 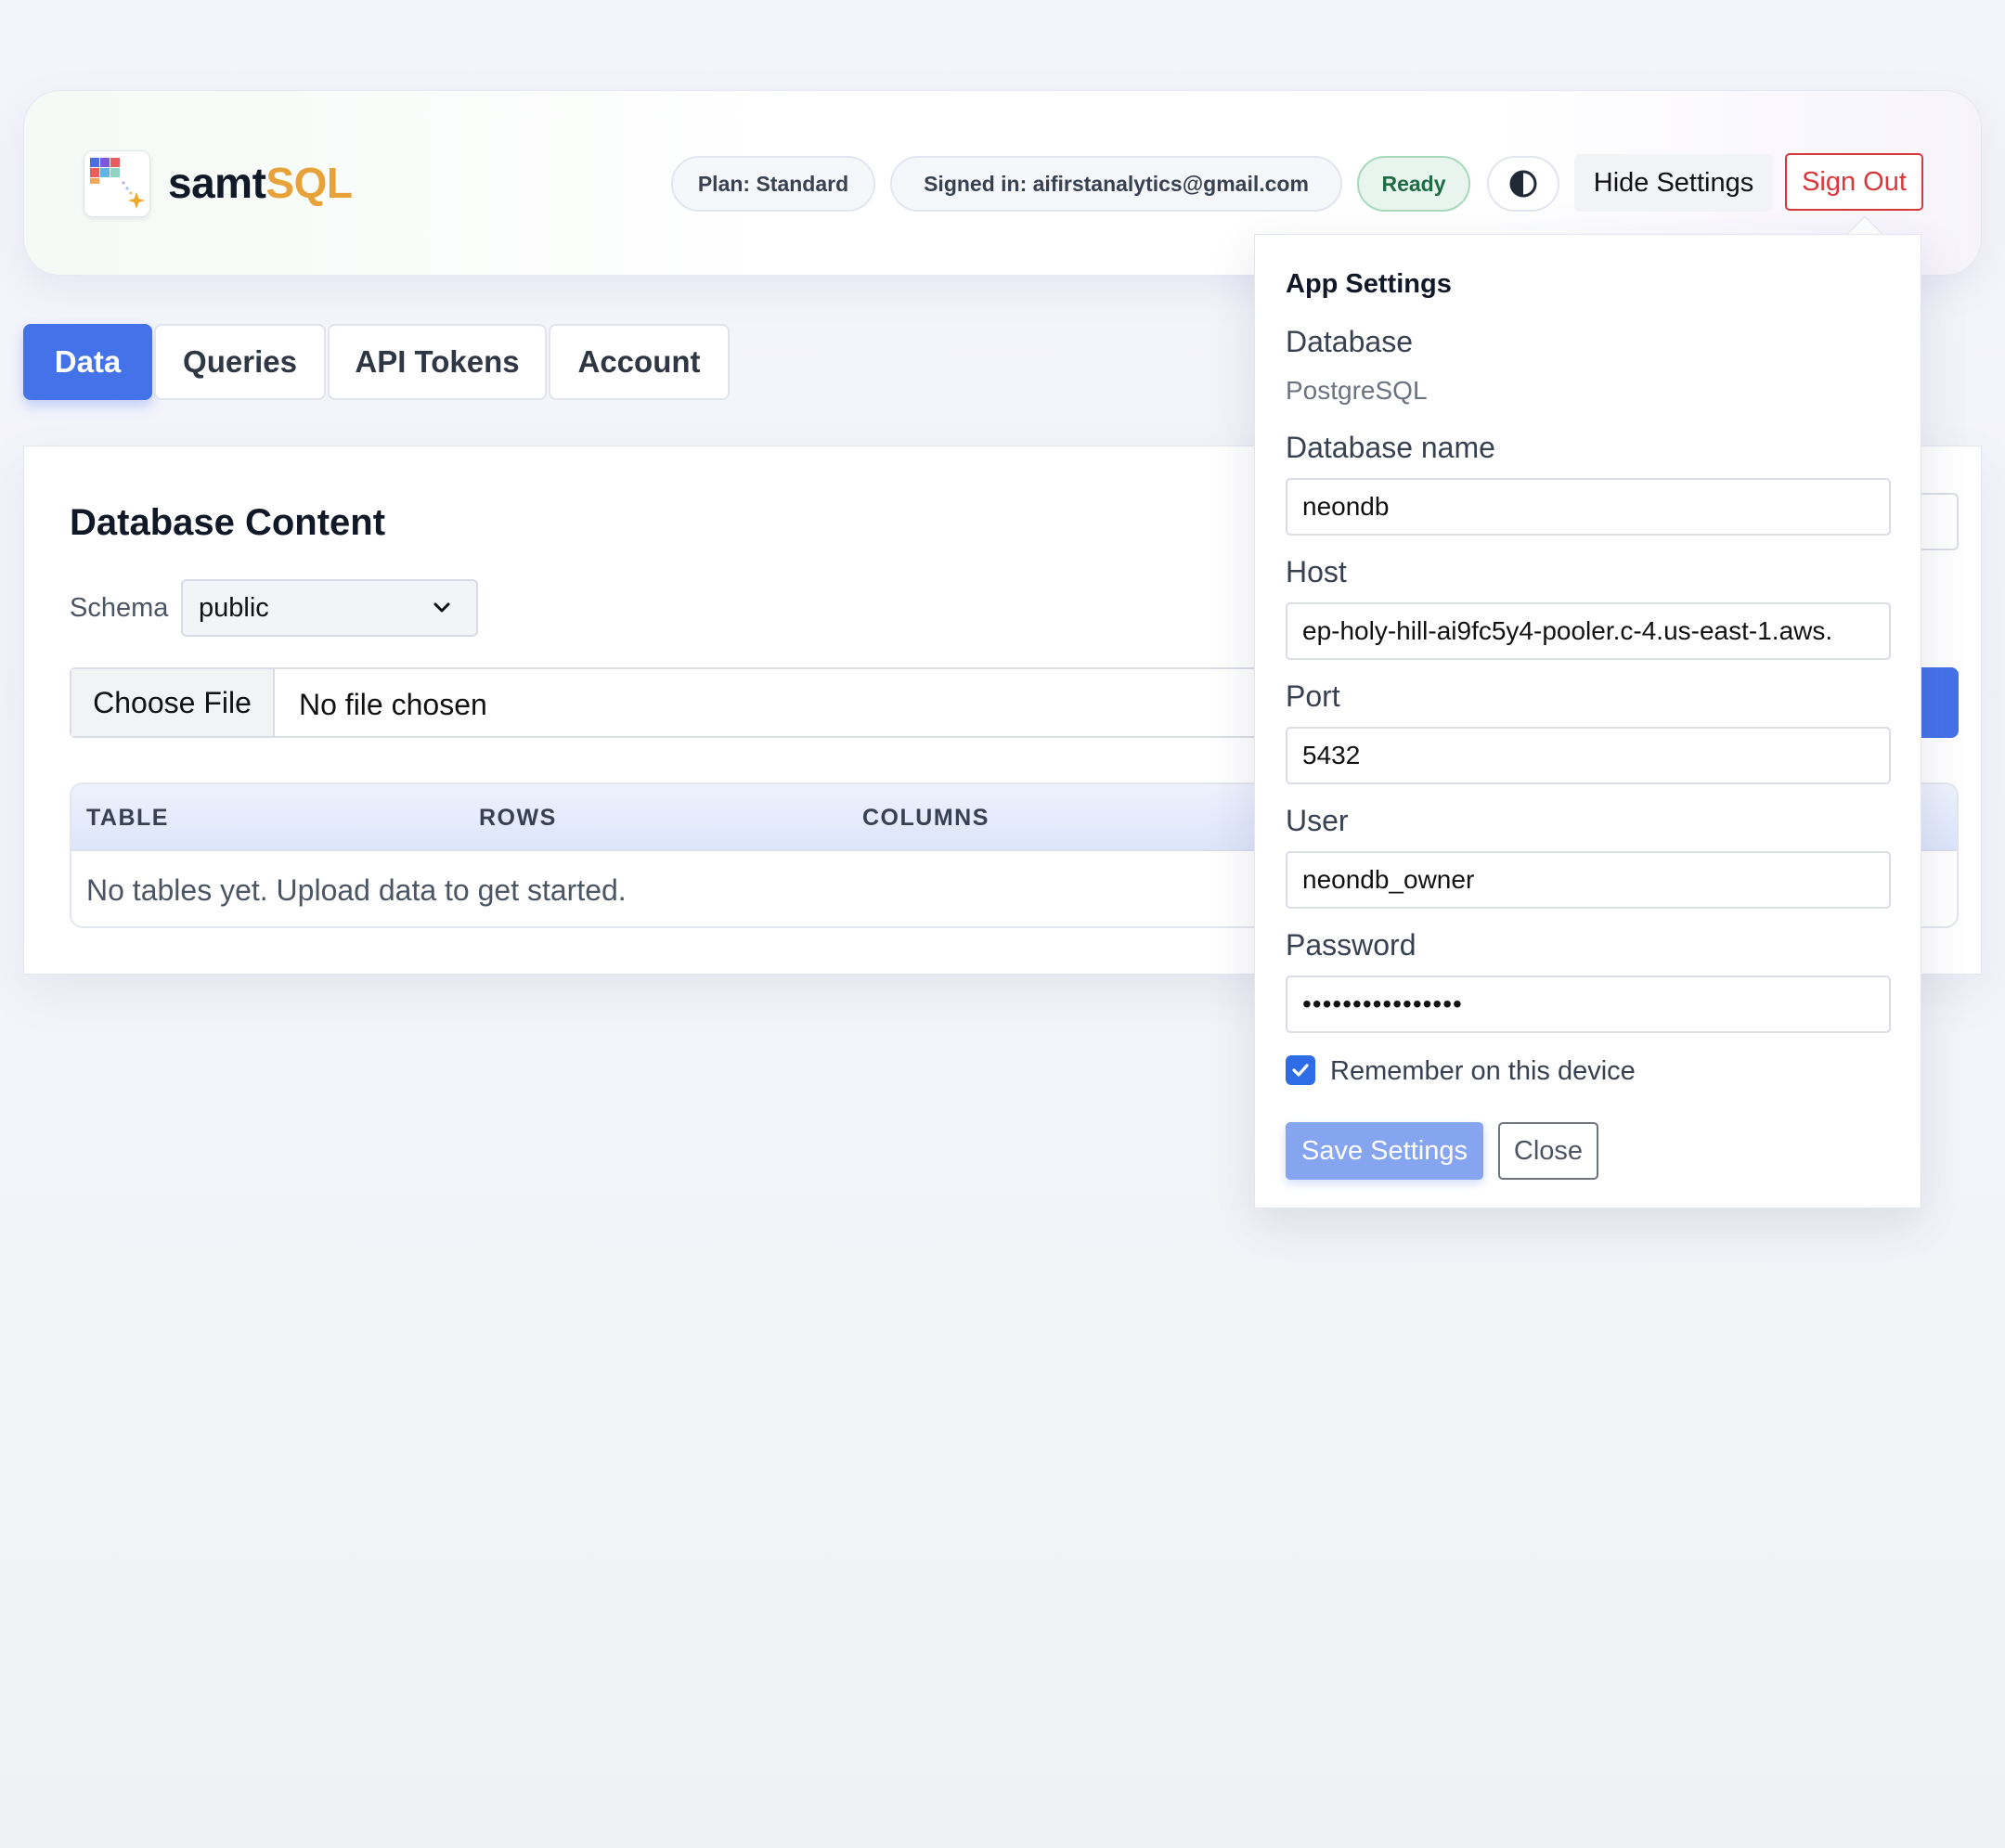 I want to click on checkmark-icon, so click(x=1300, y=1070).